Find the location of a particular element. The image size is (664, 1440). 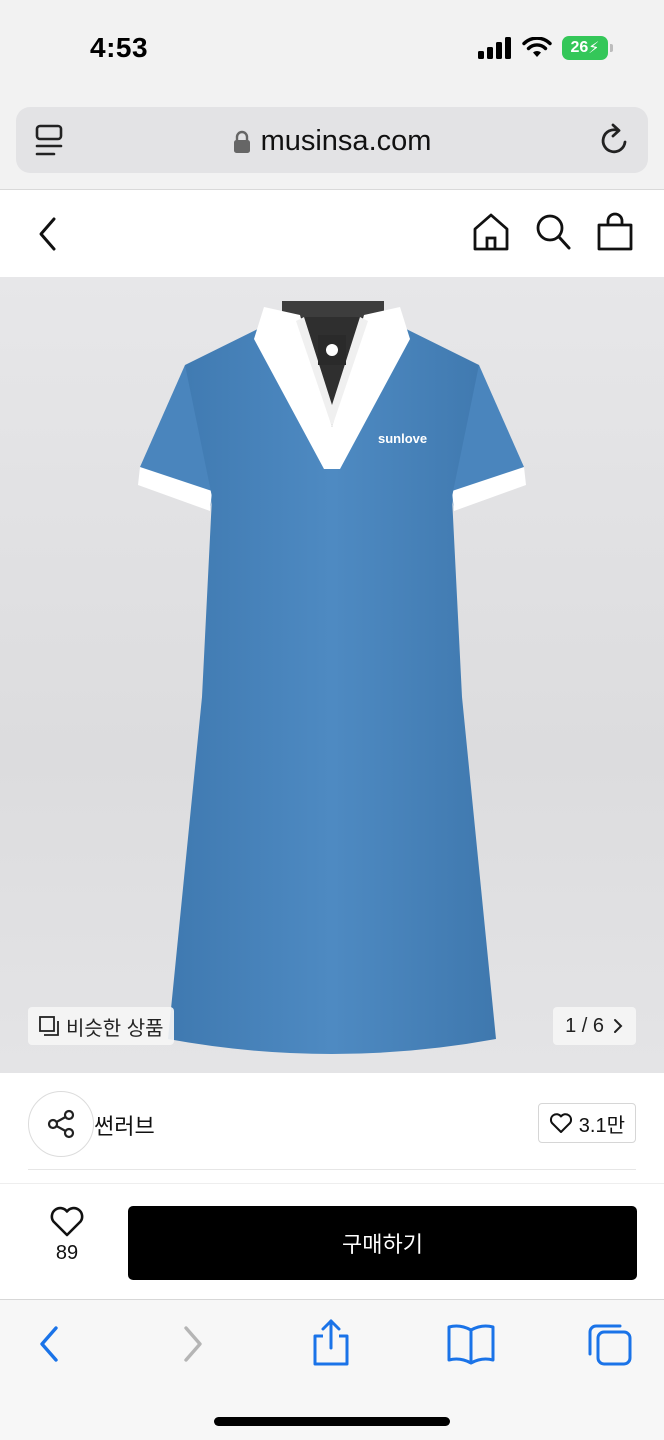

share-button is located at coordinates (61, 1124).